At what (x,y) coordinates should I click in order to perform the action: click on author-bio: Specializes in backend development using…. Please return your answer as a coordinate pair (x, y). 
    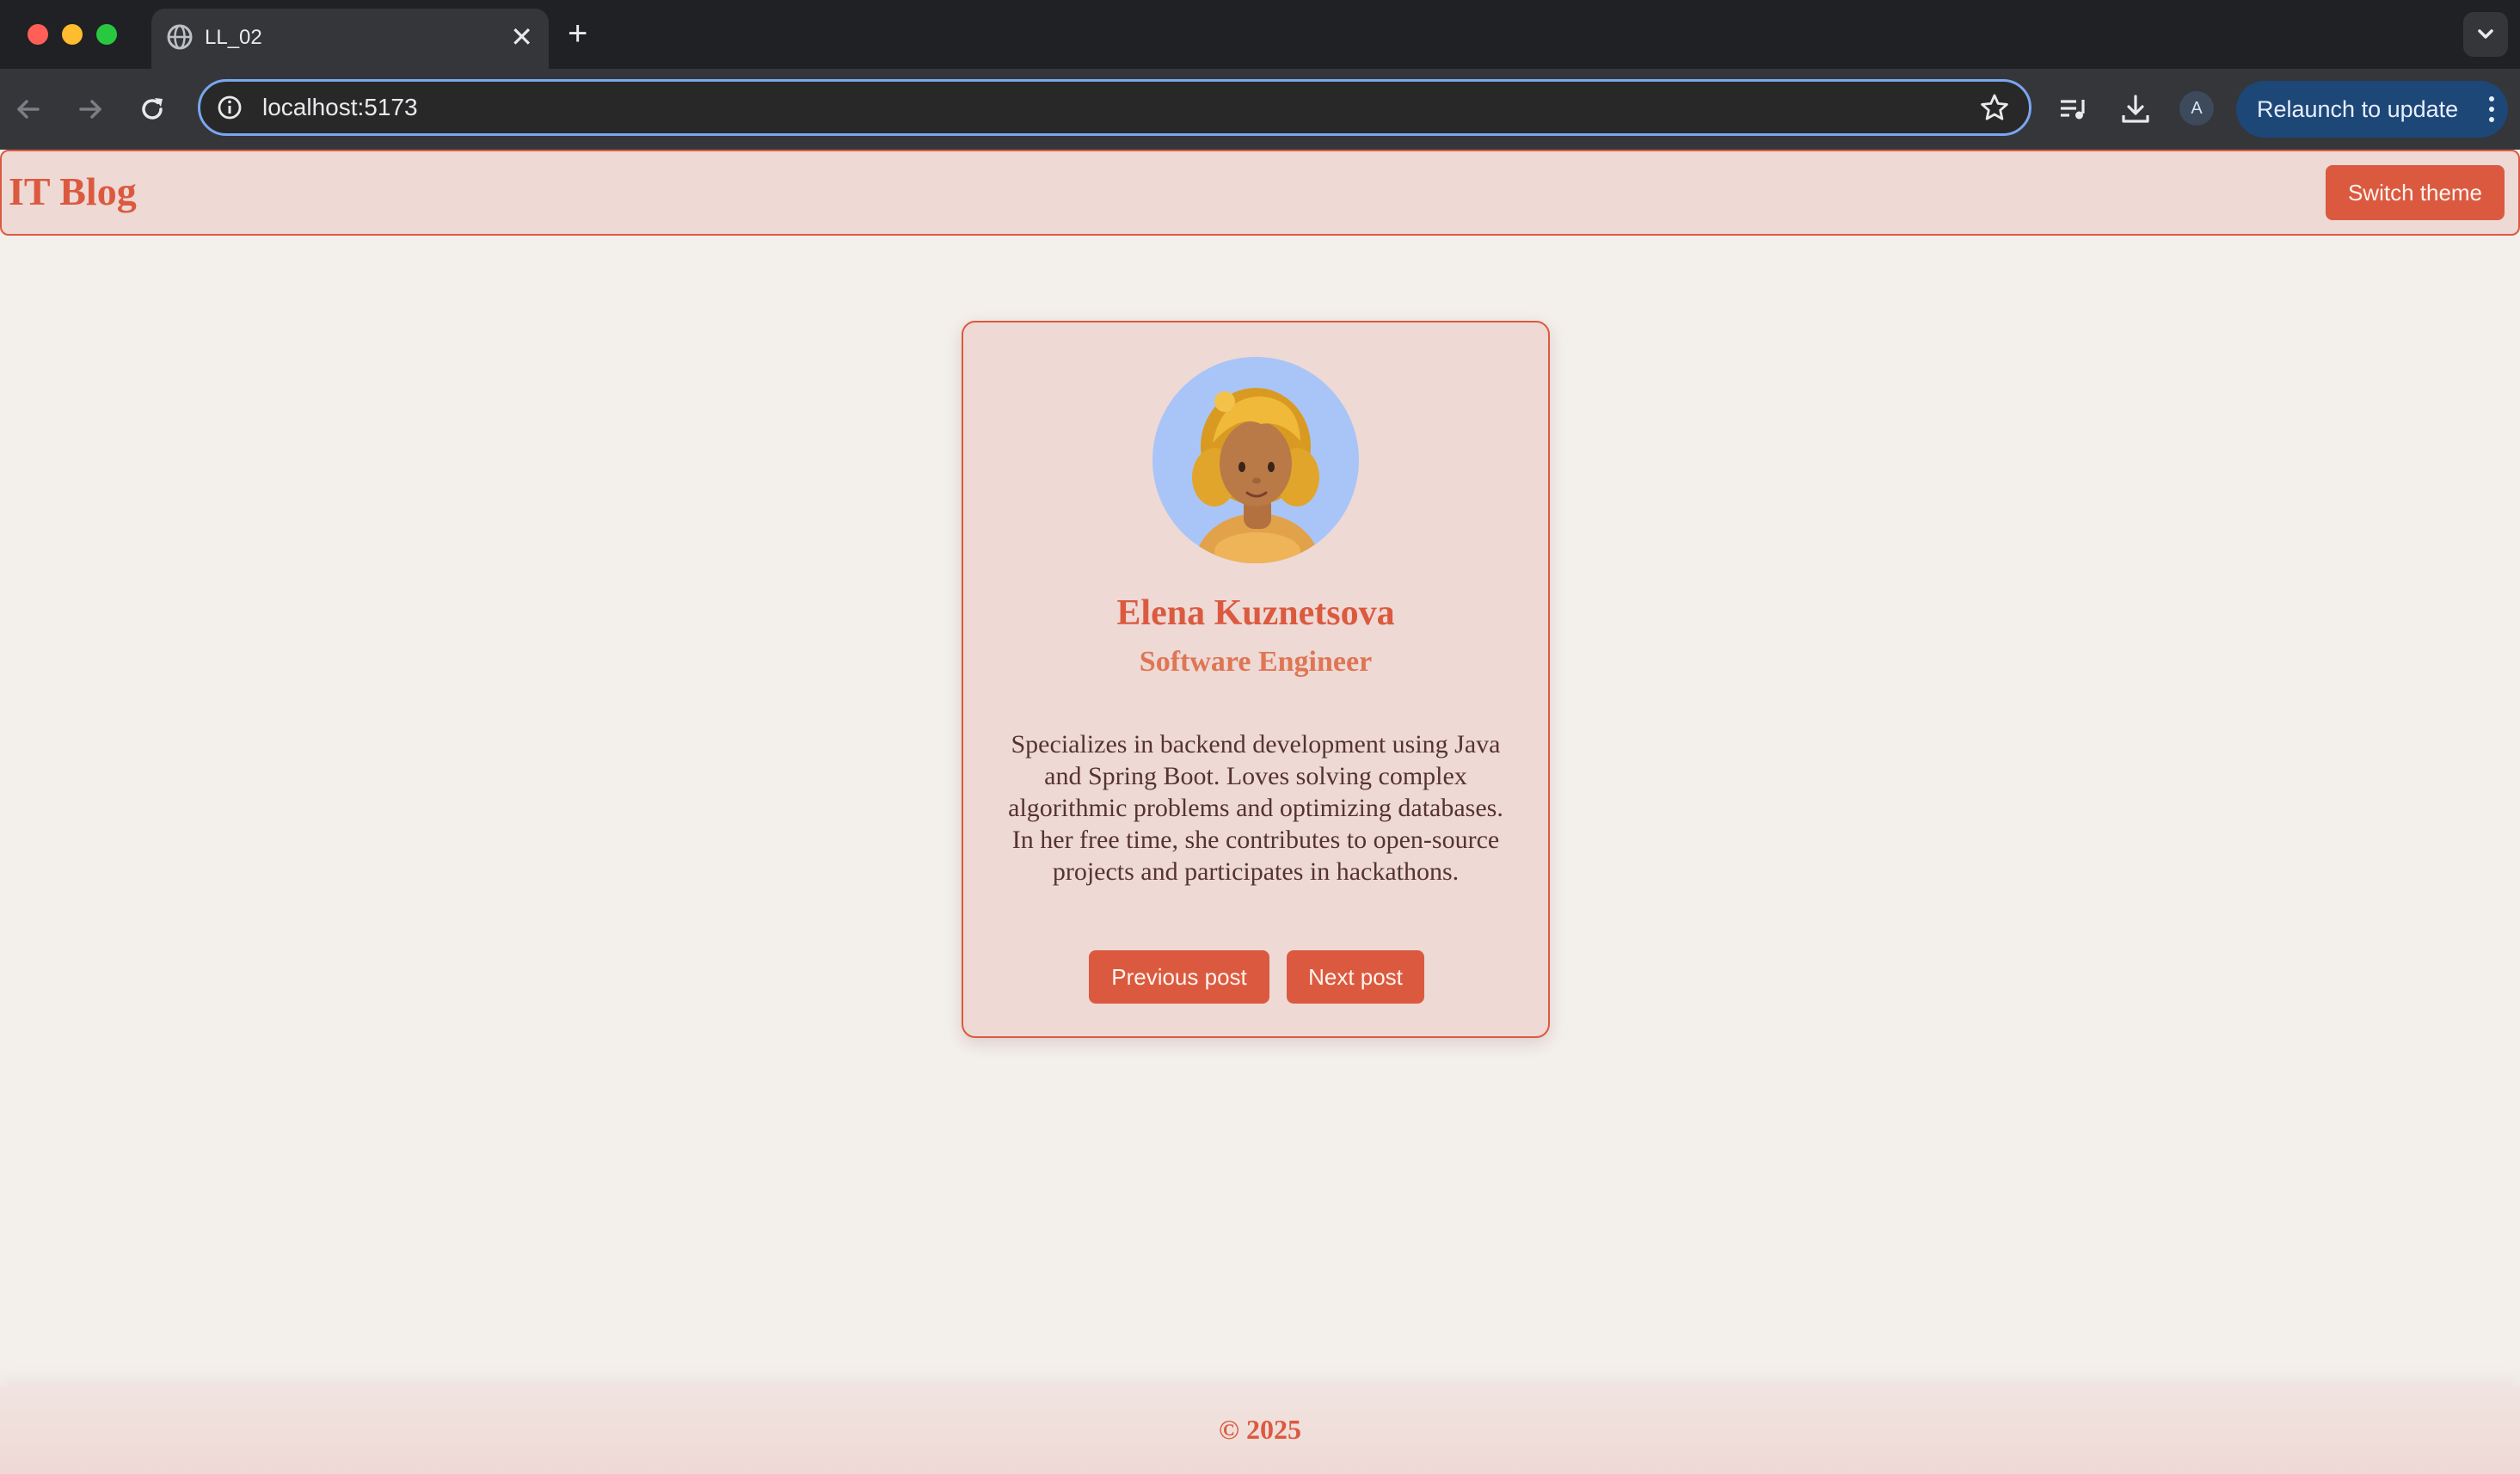
    Looking at the image, I should click on (1256, 808).